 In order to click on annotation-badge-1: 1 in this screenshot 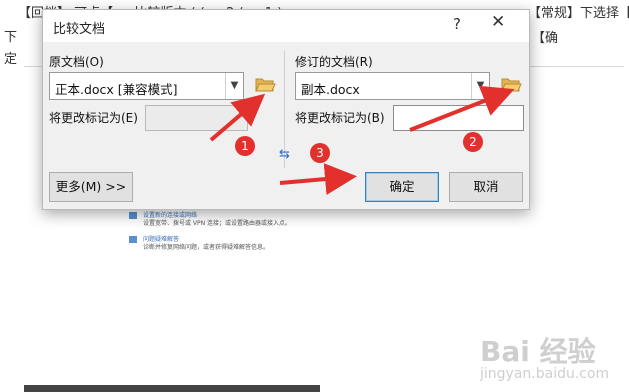, I will do `click(245, 146)`.